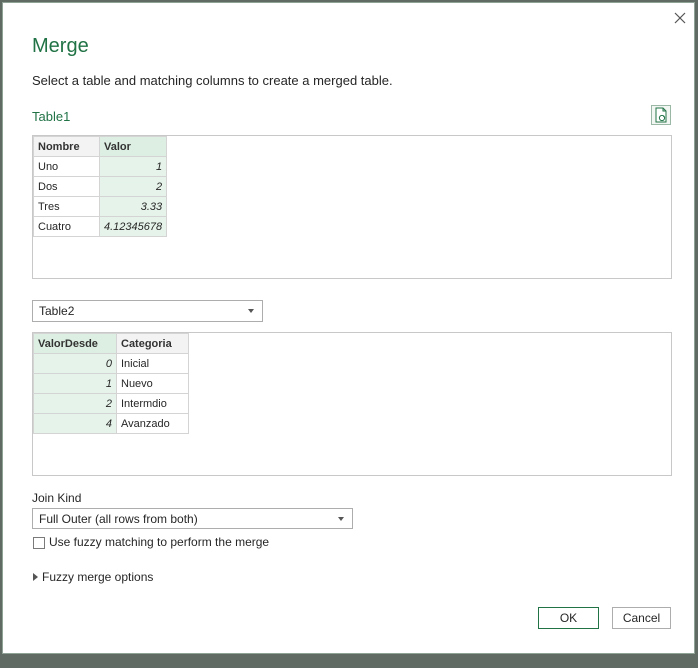 The width and height of the screenshot is (698, 668). I want to click on table1-label: Table1, so click(51, 116).